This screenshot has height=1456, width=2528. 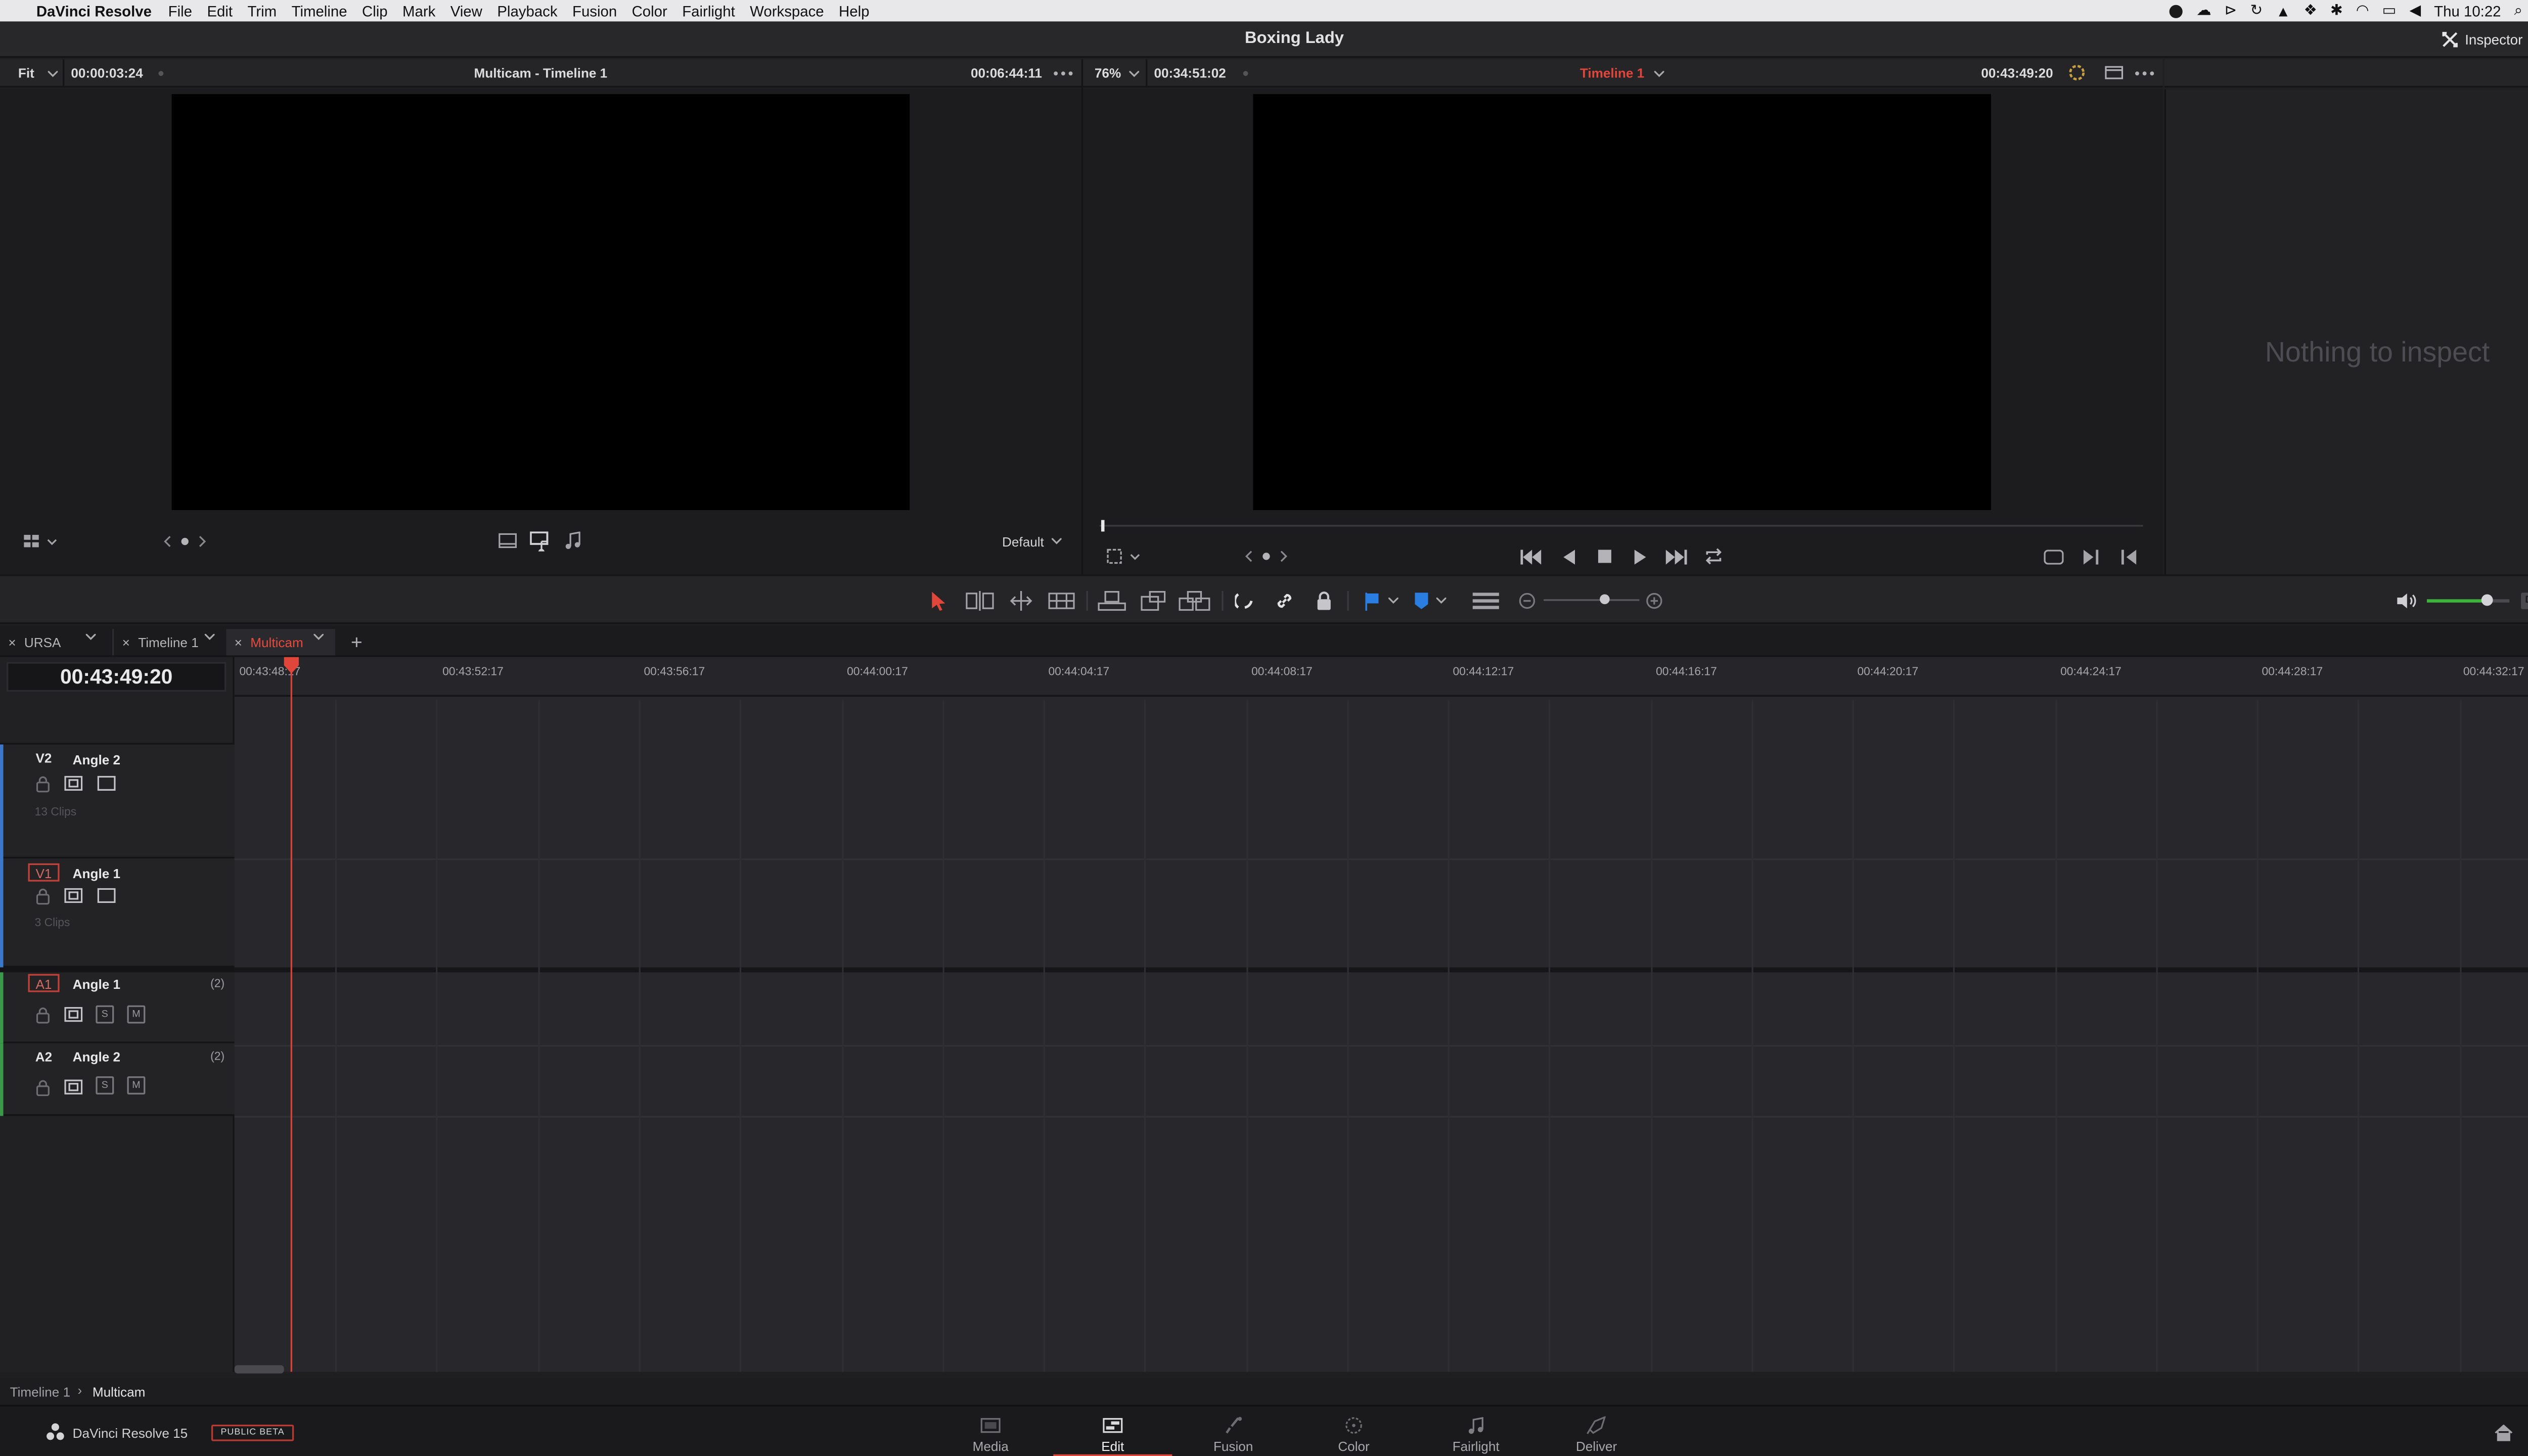 I want to click on menu-clip: Clip, so click(x=375, y=11).